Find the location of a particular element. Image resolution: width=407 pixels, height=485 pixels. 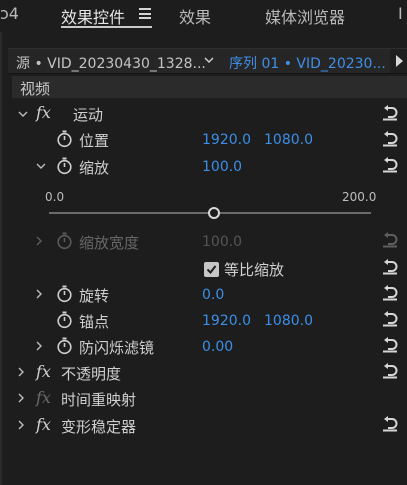

scale-slider-min: 0.0 is located at coordinates (55, 197).